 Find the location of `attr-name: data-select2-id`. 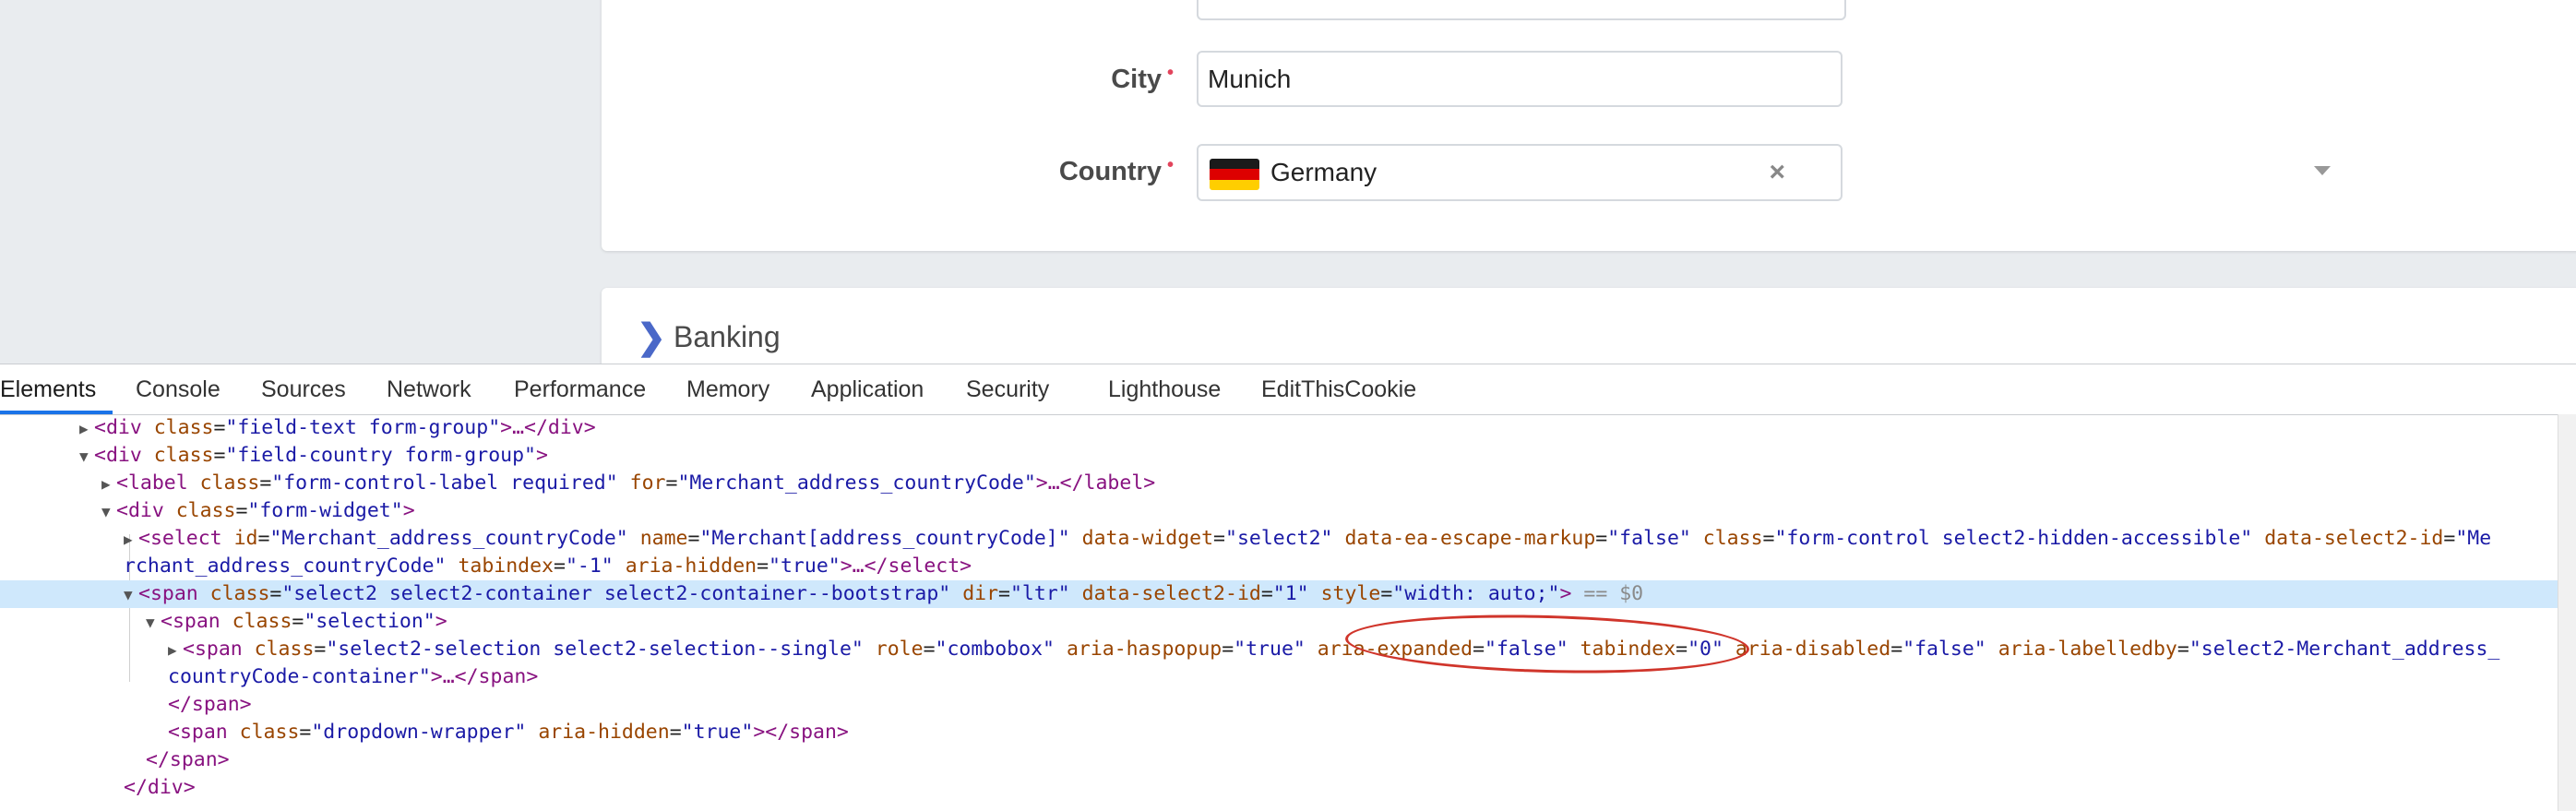

attr-name: data-select2-id is located at coordinates (2354, 538).